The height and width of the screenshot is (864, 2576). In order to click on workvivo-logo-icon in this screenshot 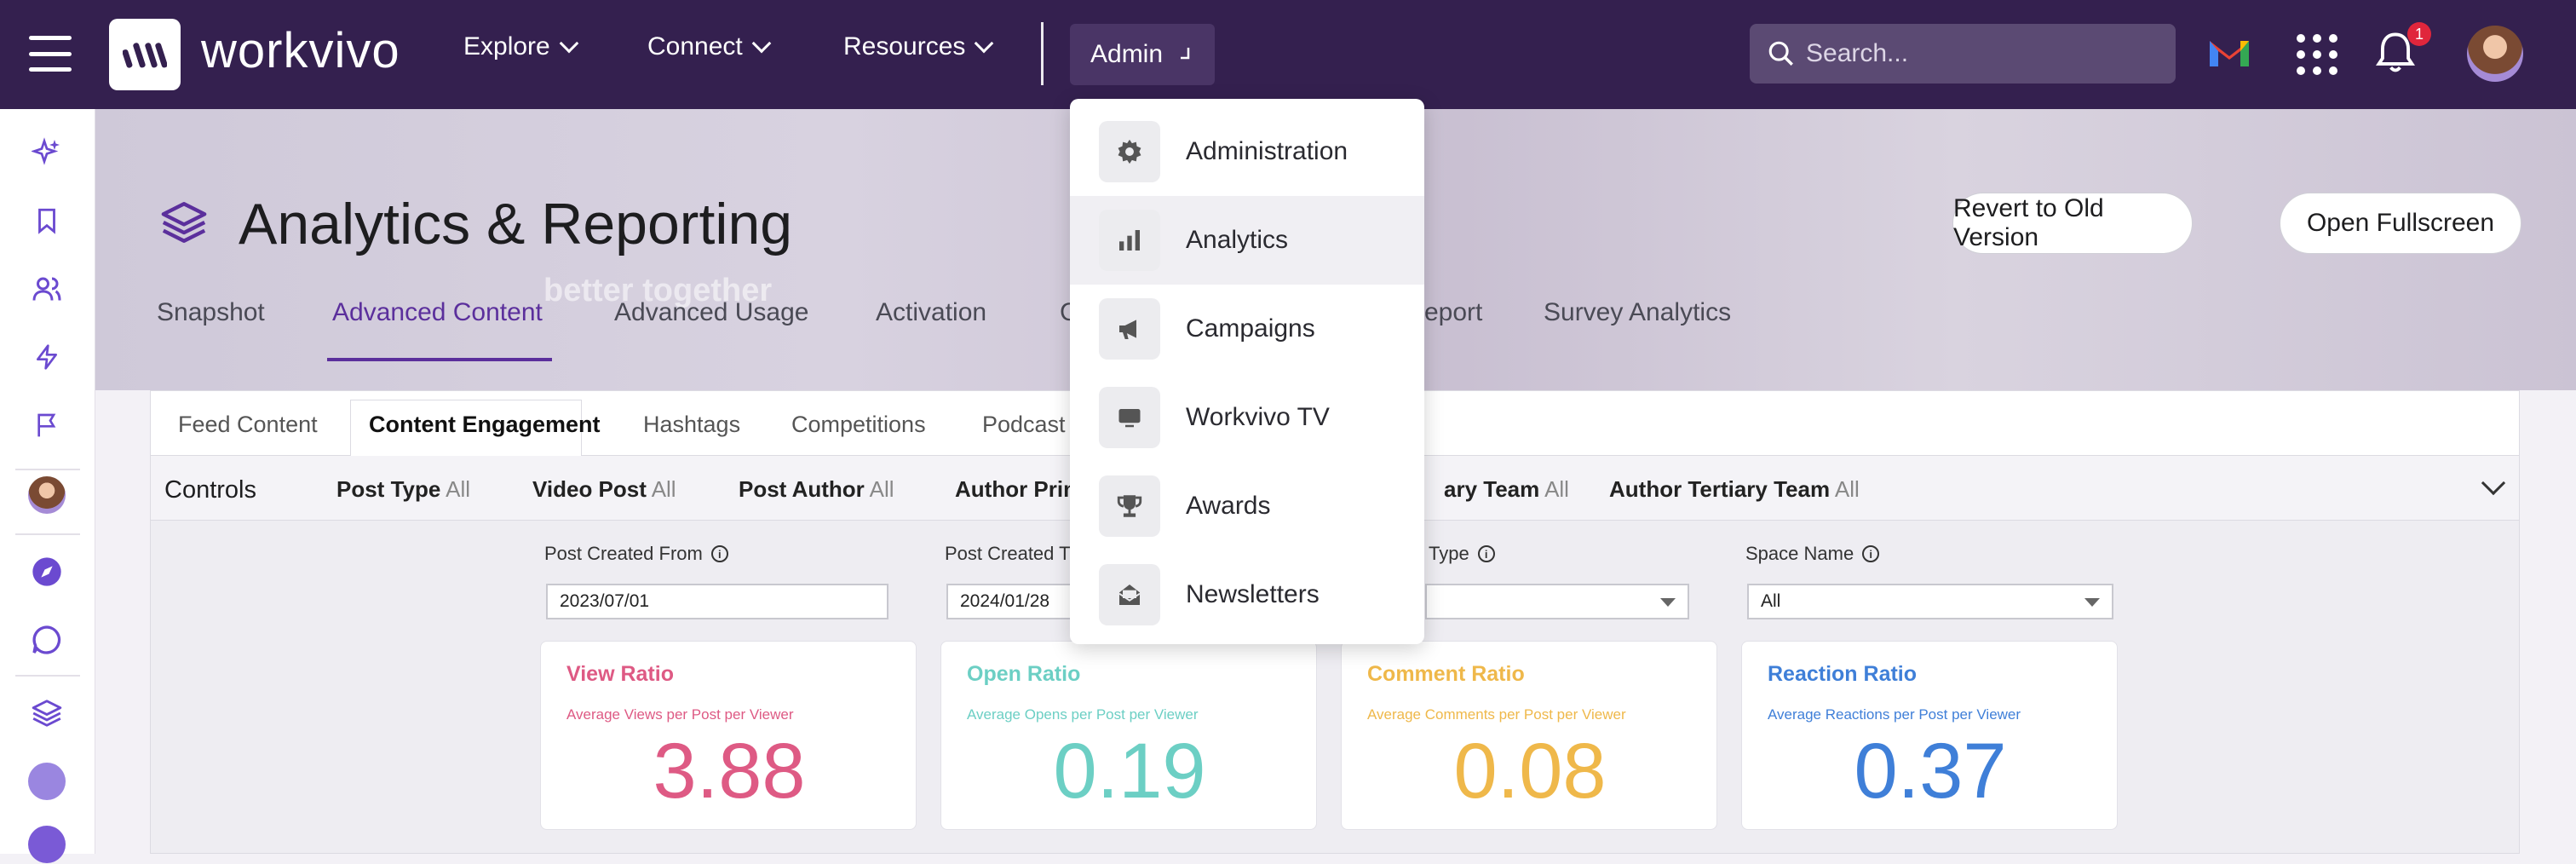, I will do `click(145, 54)`.